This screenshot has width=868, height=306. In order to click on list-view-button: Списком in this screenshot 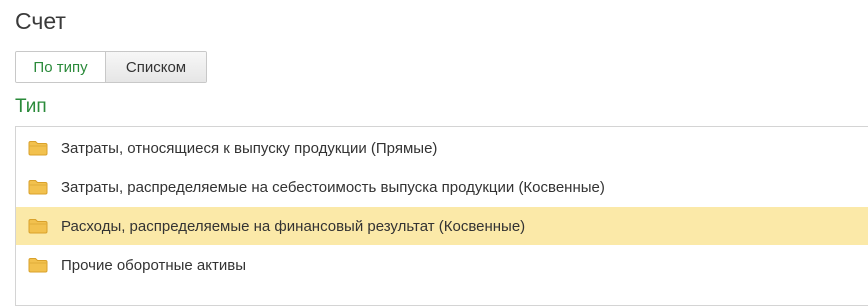, I will do `click(156, 67)`.